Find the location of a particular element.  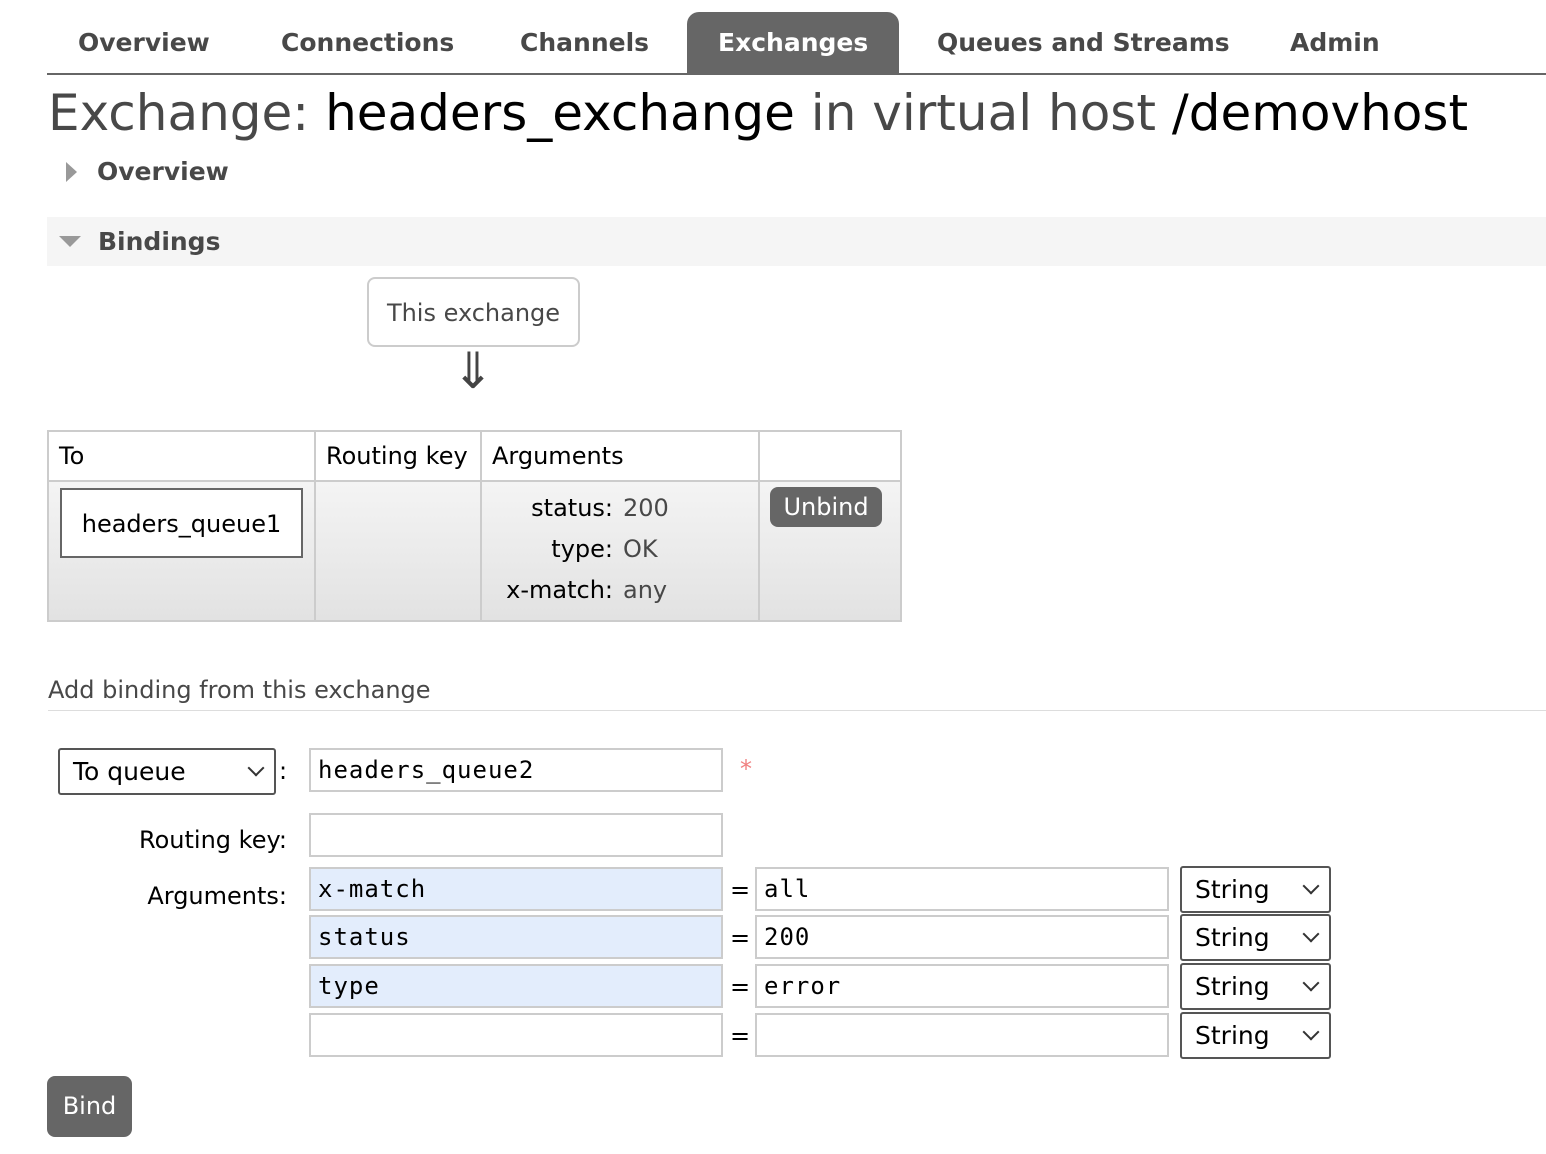

unbind-button: Unbind is located at coordinates (826, 507).